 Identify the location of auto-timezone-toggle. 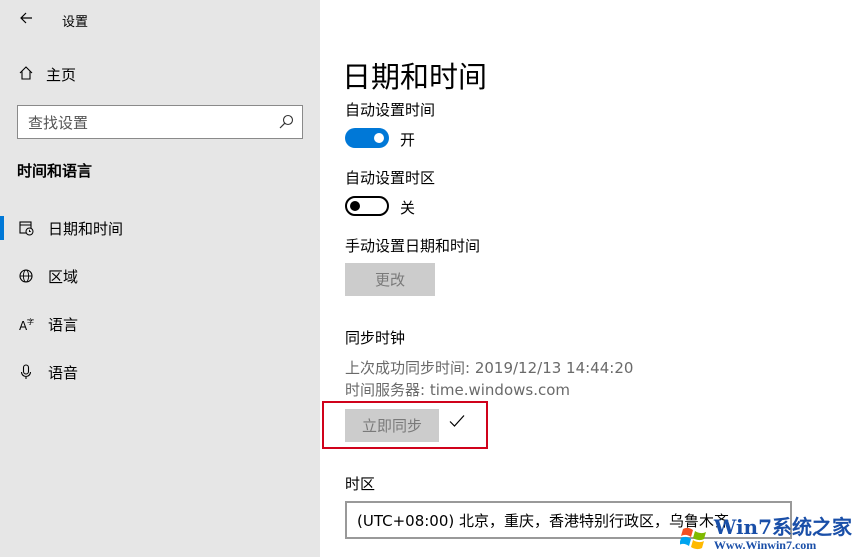
(367, 206).